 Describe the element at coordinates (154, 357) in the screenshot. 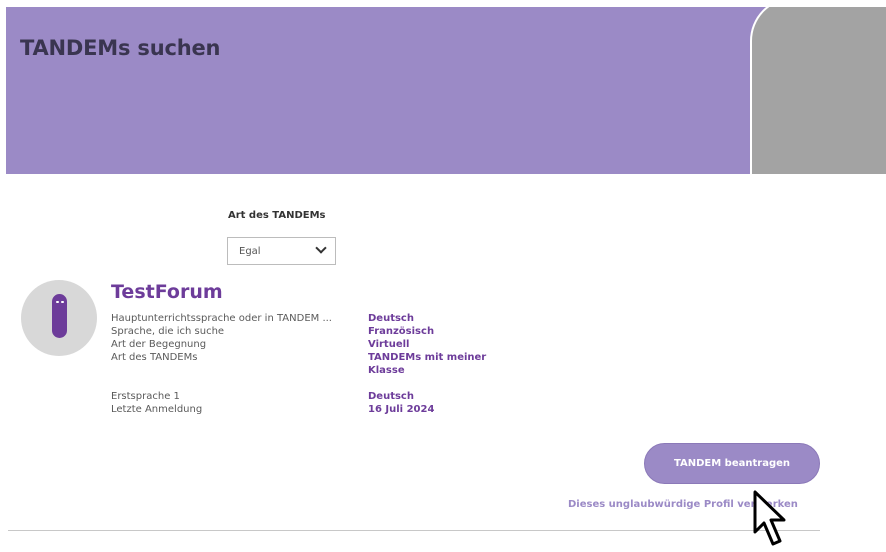

I see `attribute-label: Art des TANDEMs` at that location.